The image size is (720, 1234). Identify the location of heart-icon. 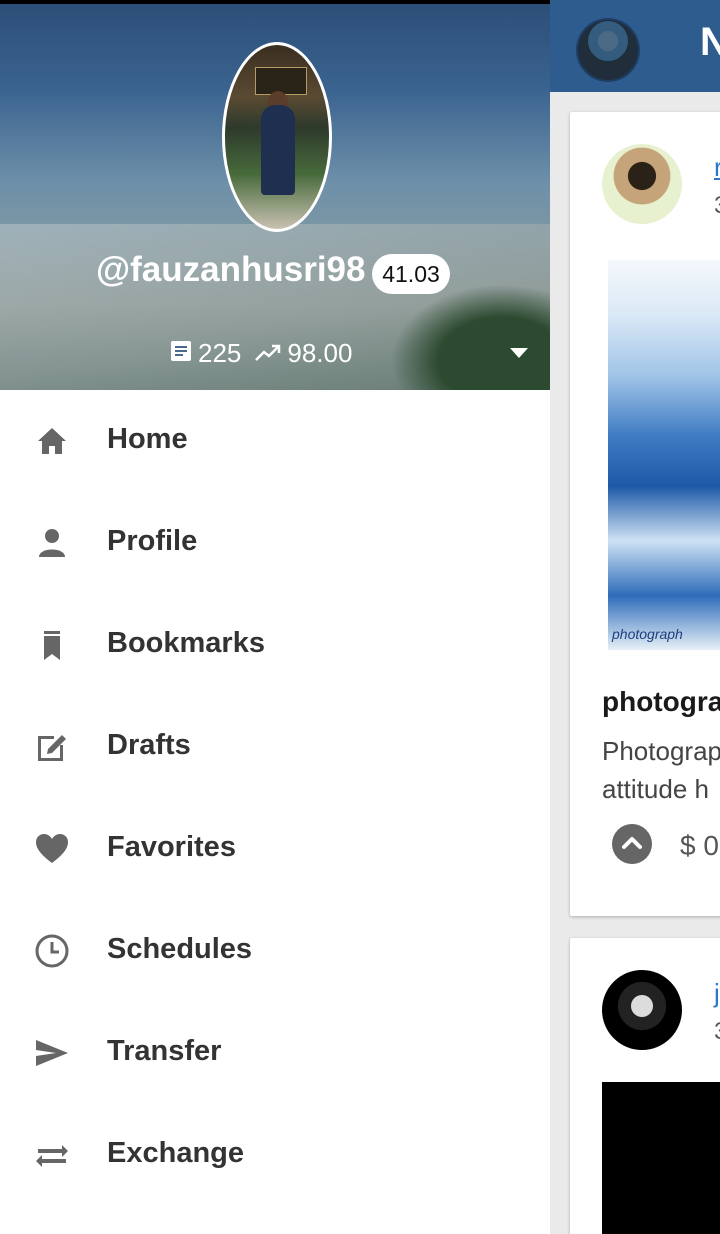
(52, 849).